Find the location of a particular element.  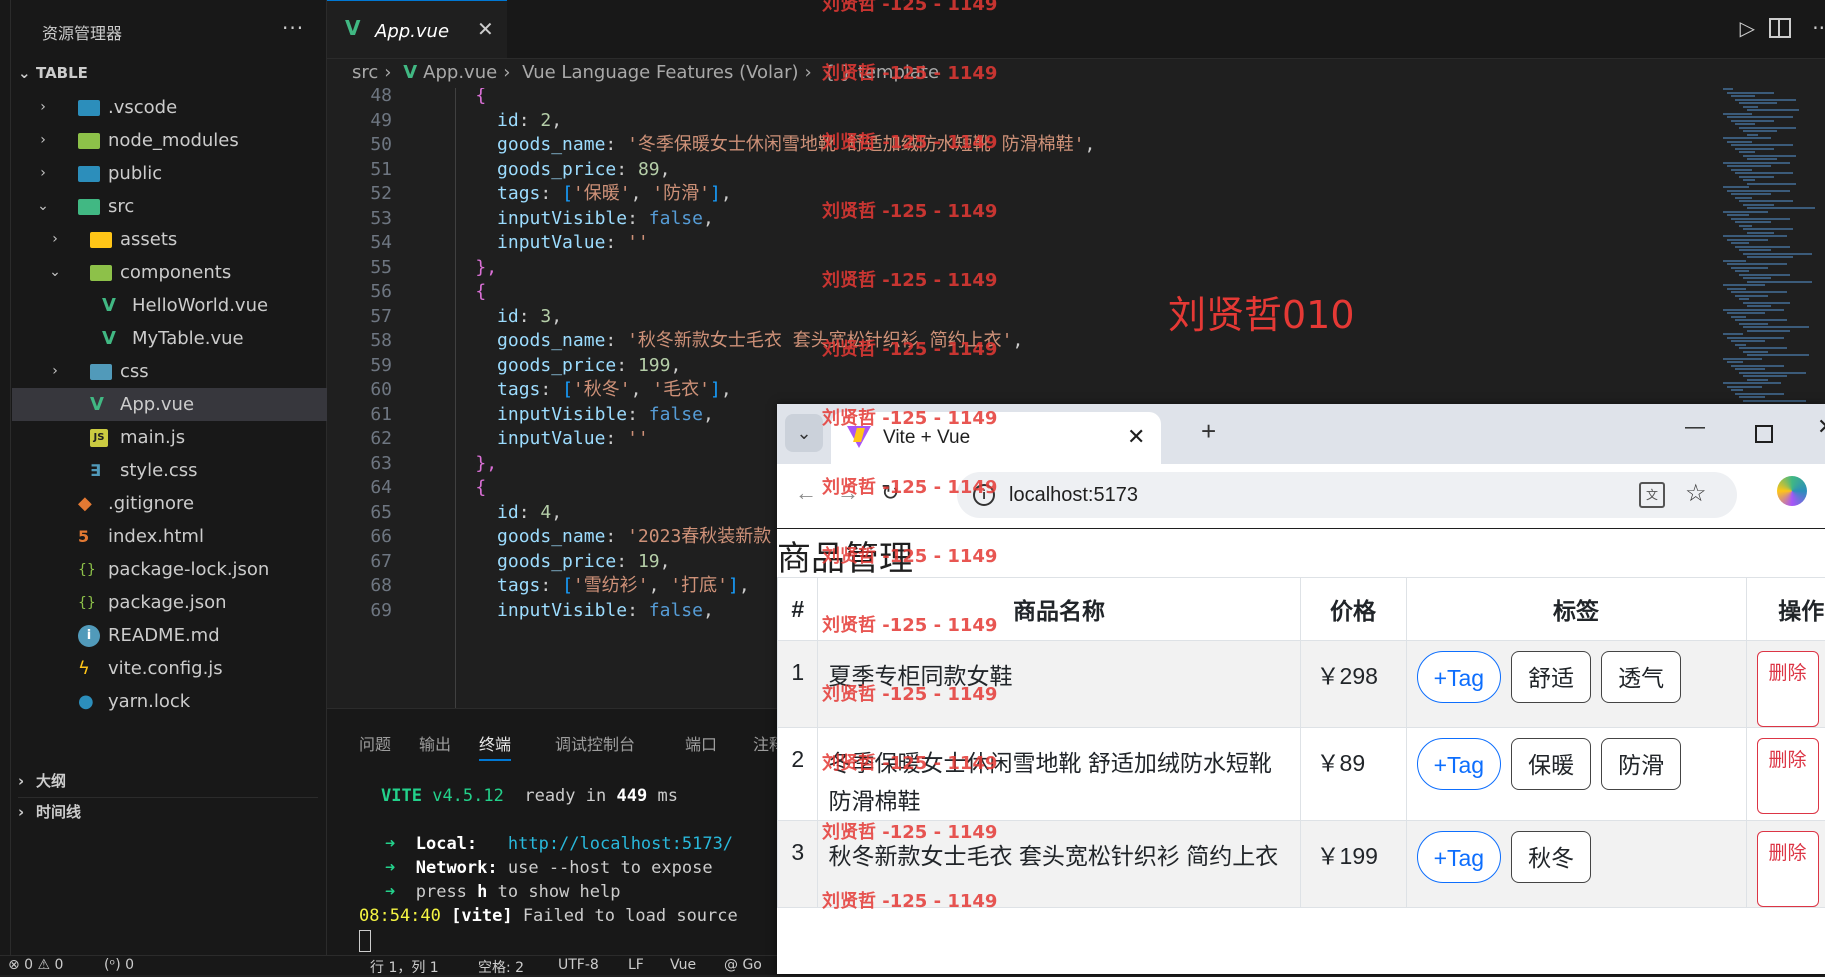

browser-tab: Vite + Vue ✕ is located at coordinates (996, 438).